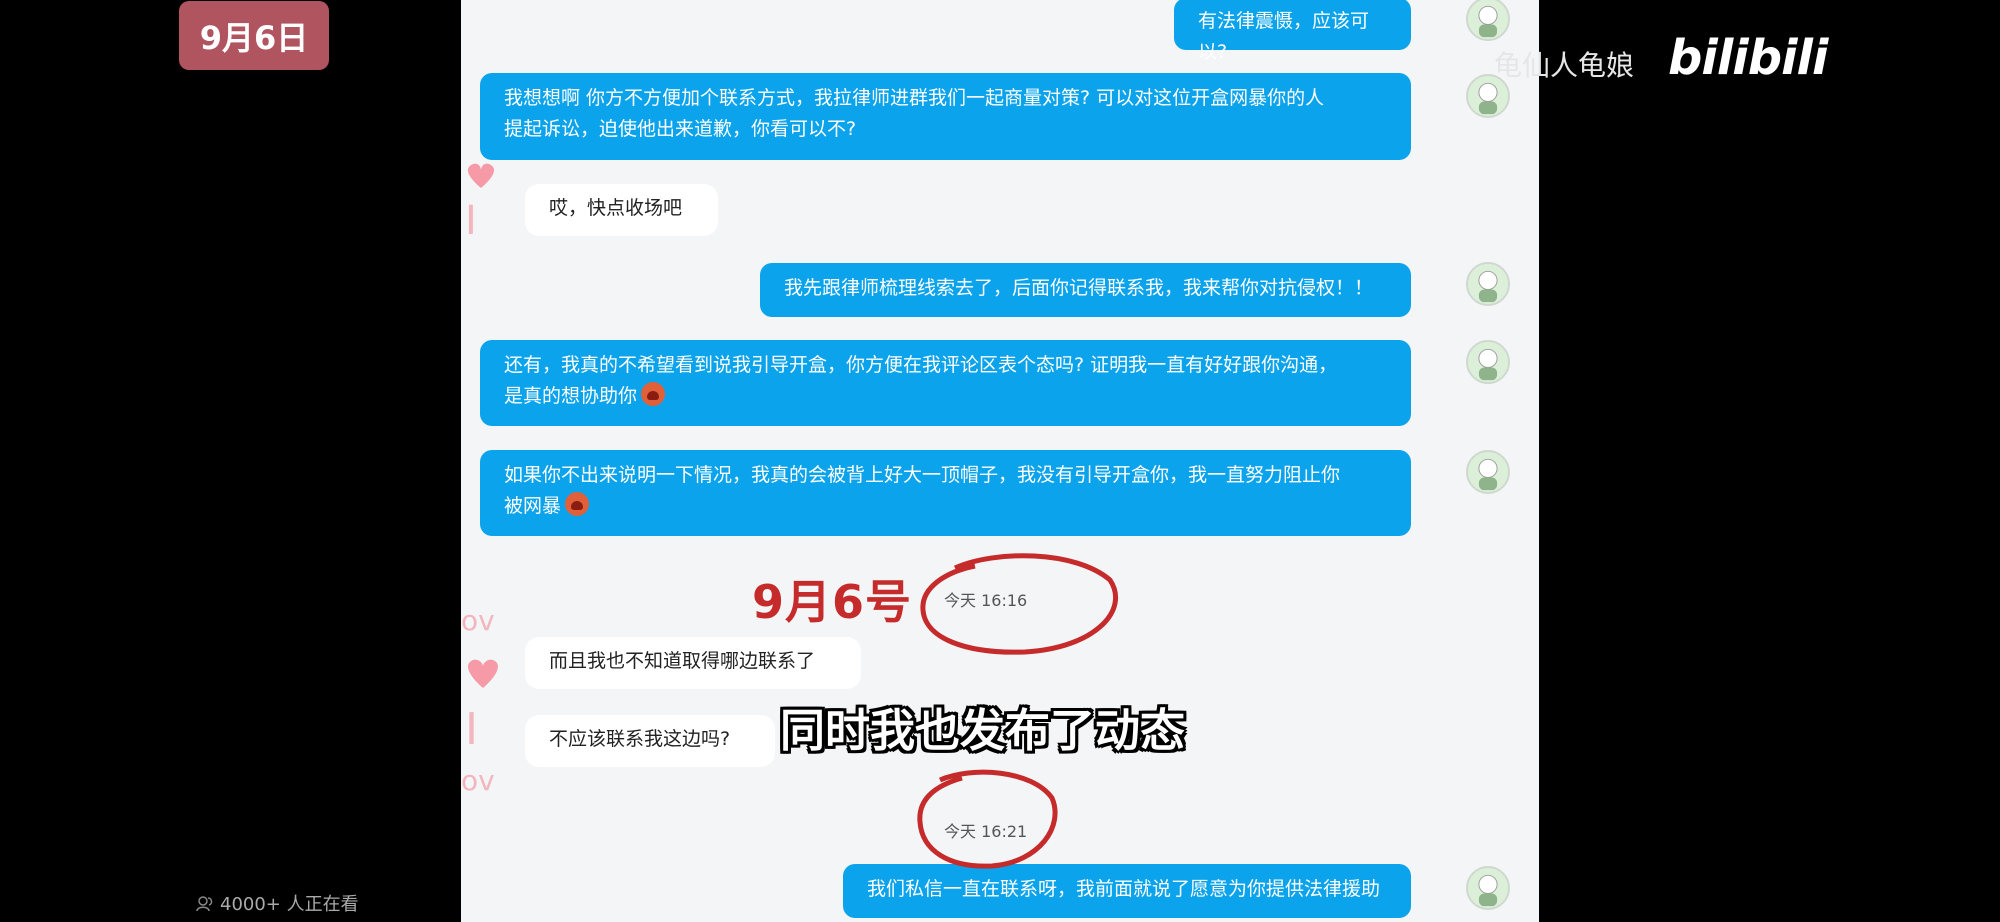  What do you see at coordinates (1564, 65) in the screenshot?
I see `uploader-watermark: 龟仙人龟娘` at bounding box center [1564, 65].